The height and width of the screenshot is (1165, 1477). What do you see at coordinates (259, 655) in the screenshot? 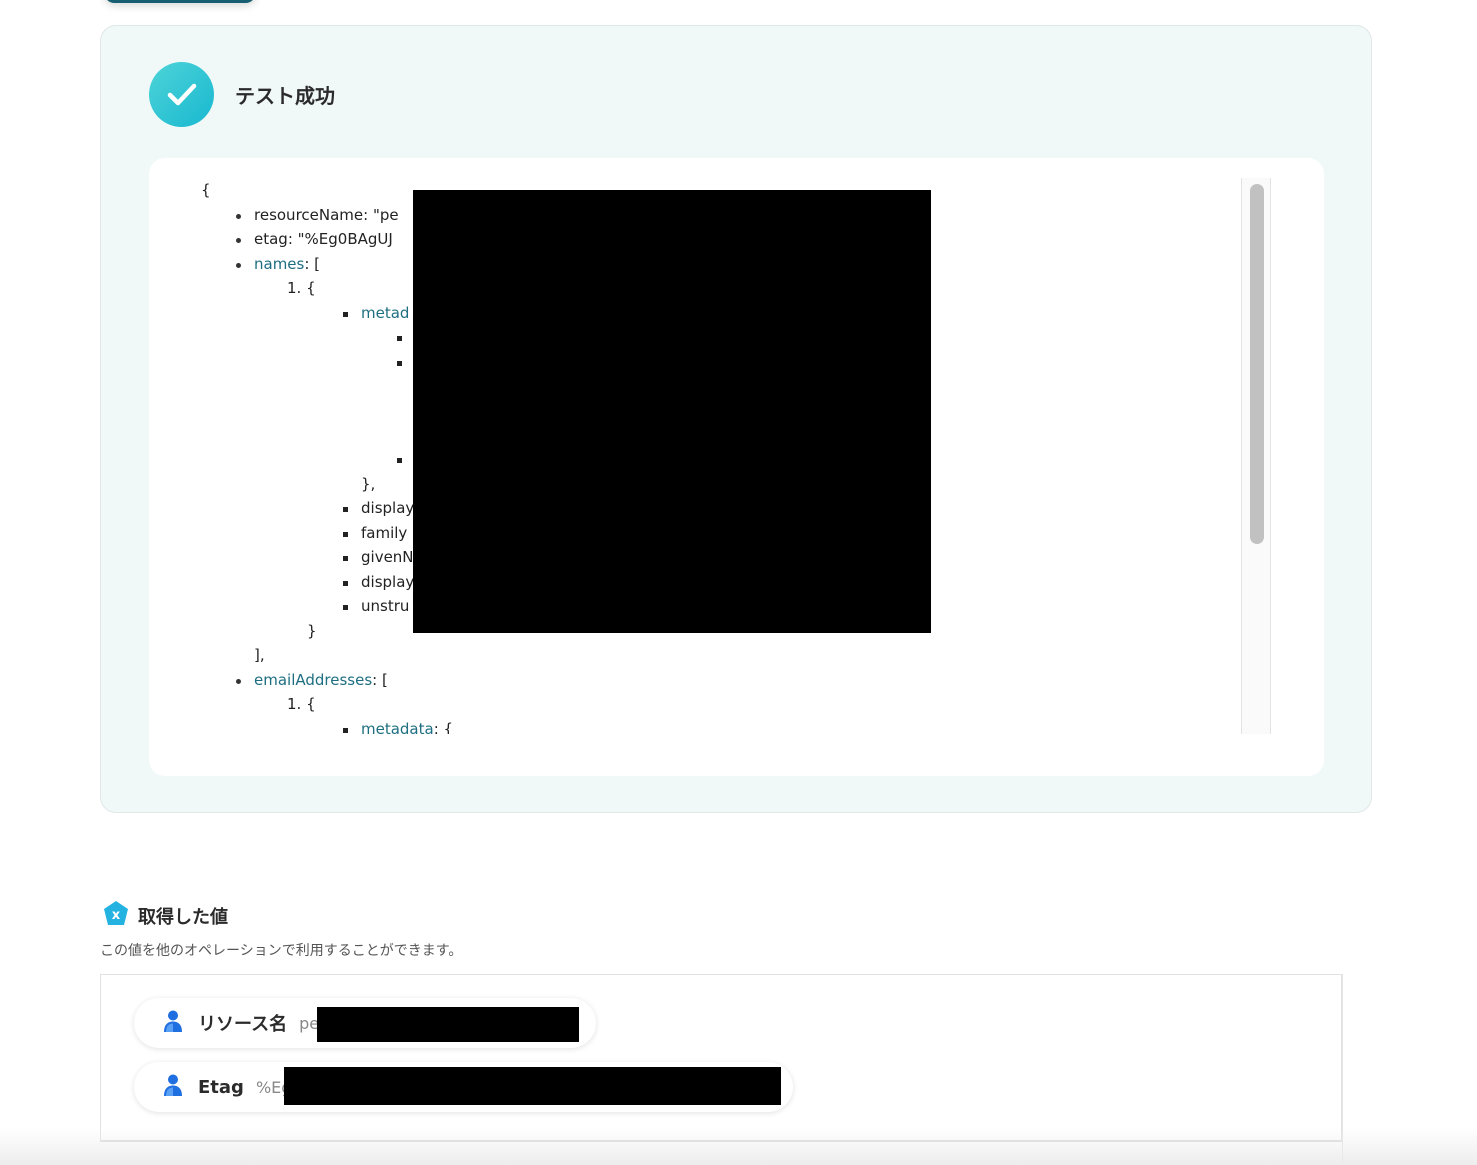
I see `json-close-array: ],` at bounding box center [259, 655].